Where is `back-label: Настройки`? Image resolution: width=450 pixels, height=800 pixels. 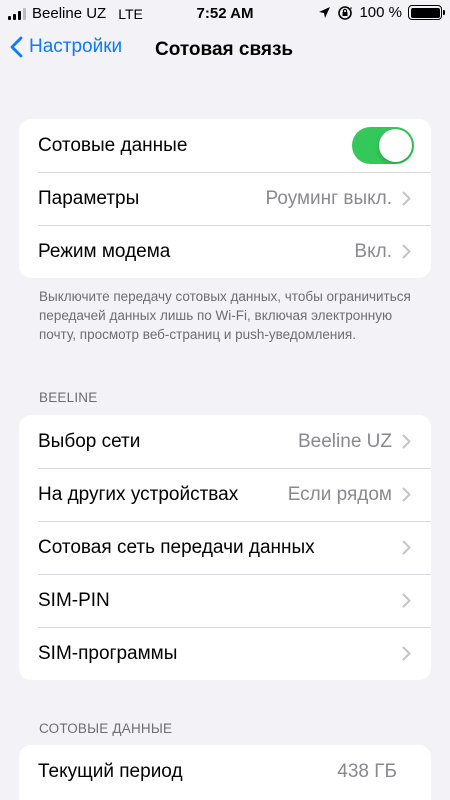 back-label: Настройки is located at coordinates (76, 46).